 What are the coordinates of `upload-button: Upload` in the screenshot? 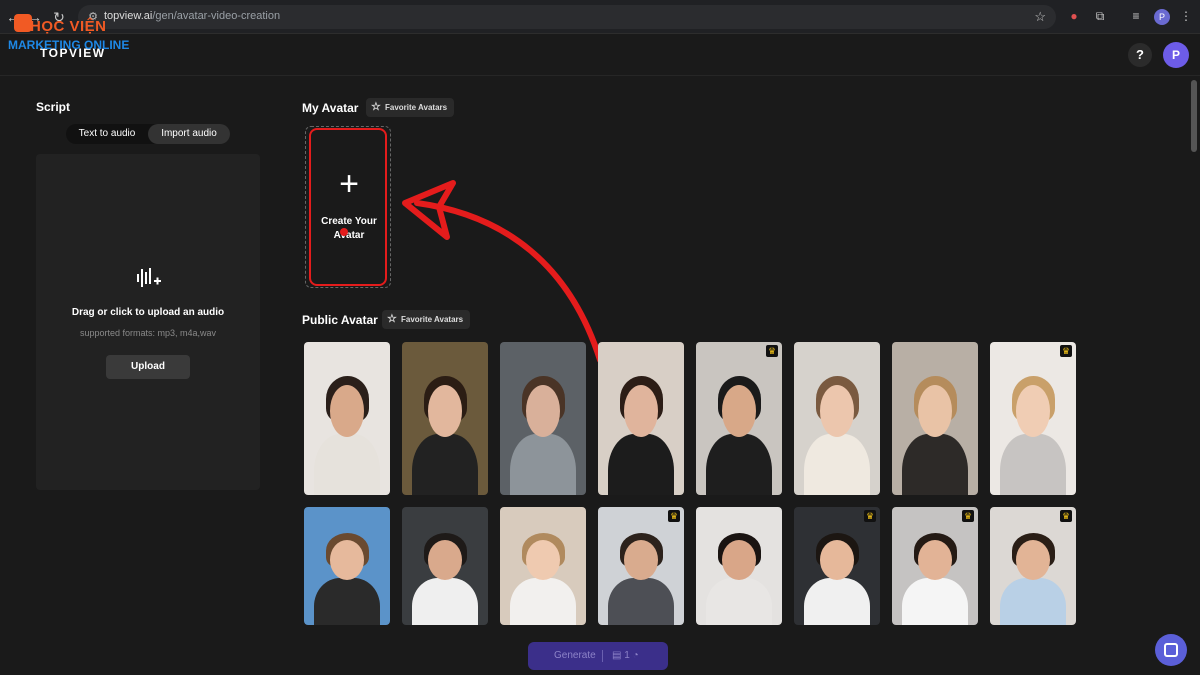 It's located at (148, 367).